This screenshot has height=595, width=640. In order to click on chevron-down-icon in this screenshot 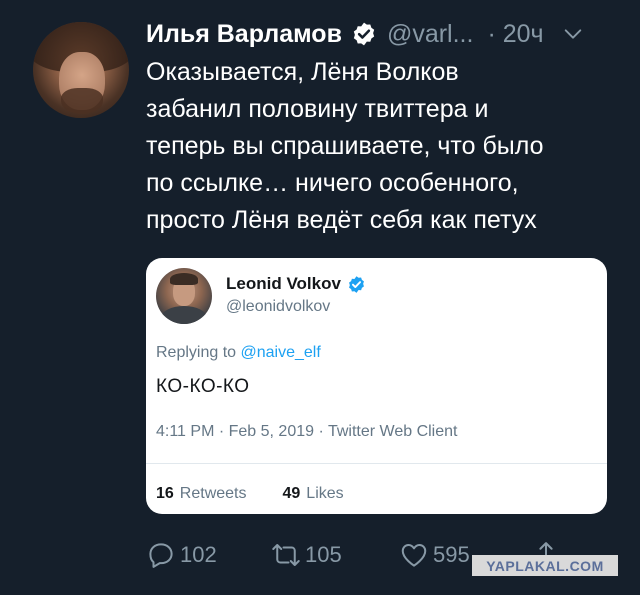, I will do `click(573, 34)`.